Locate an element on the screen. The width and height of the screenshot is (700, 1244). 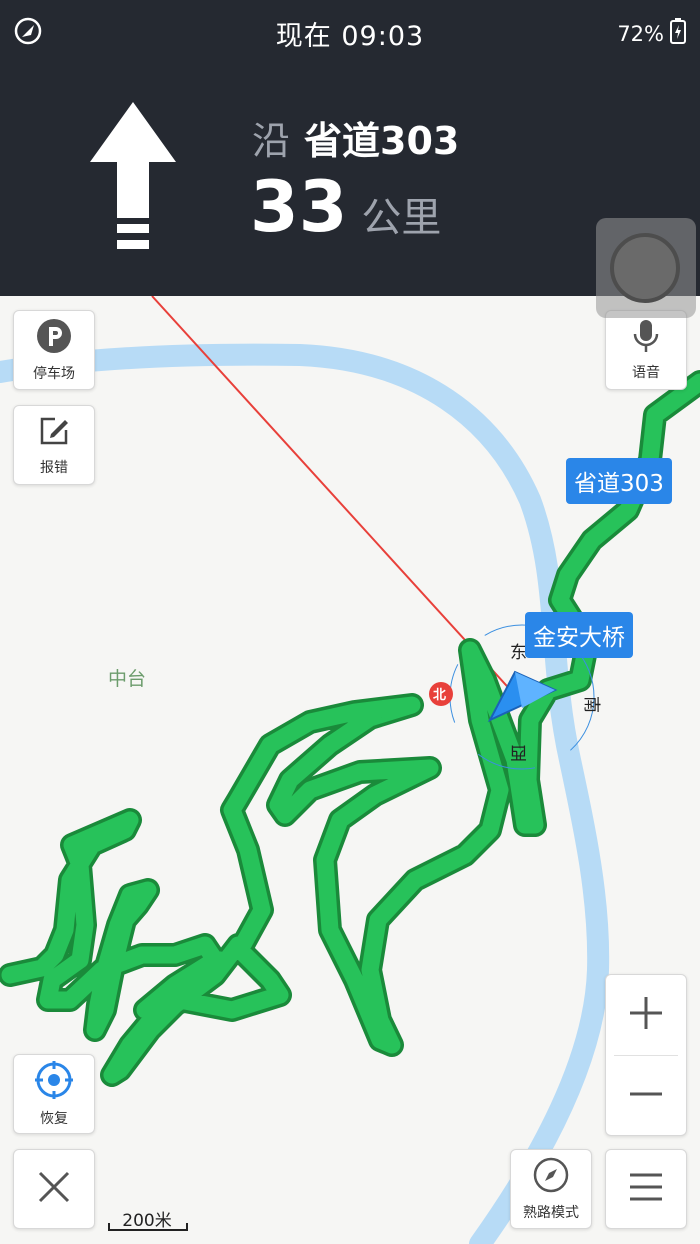
road-instruction: 沿 省道303 is located at coordinates (355, 137).